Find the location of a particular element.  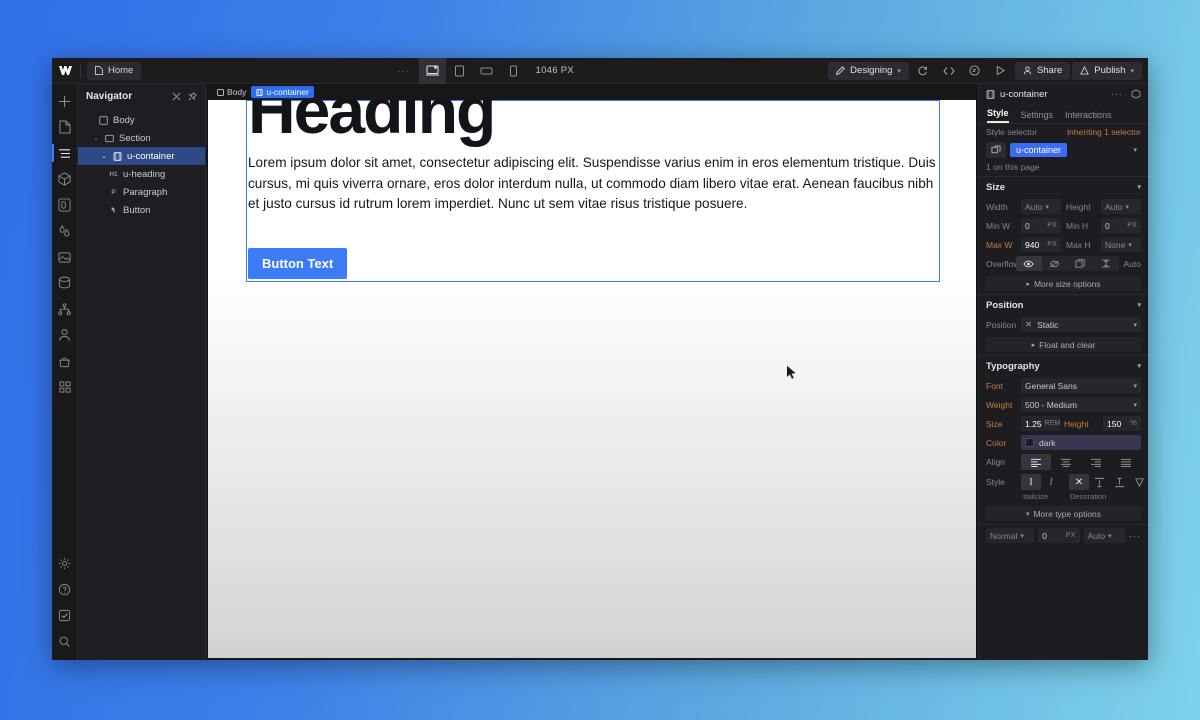

tree-item-paragraph: P Paragraph is located at coordinates (141, 192).